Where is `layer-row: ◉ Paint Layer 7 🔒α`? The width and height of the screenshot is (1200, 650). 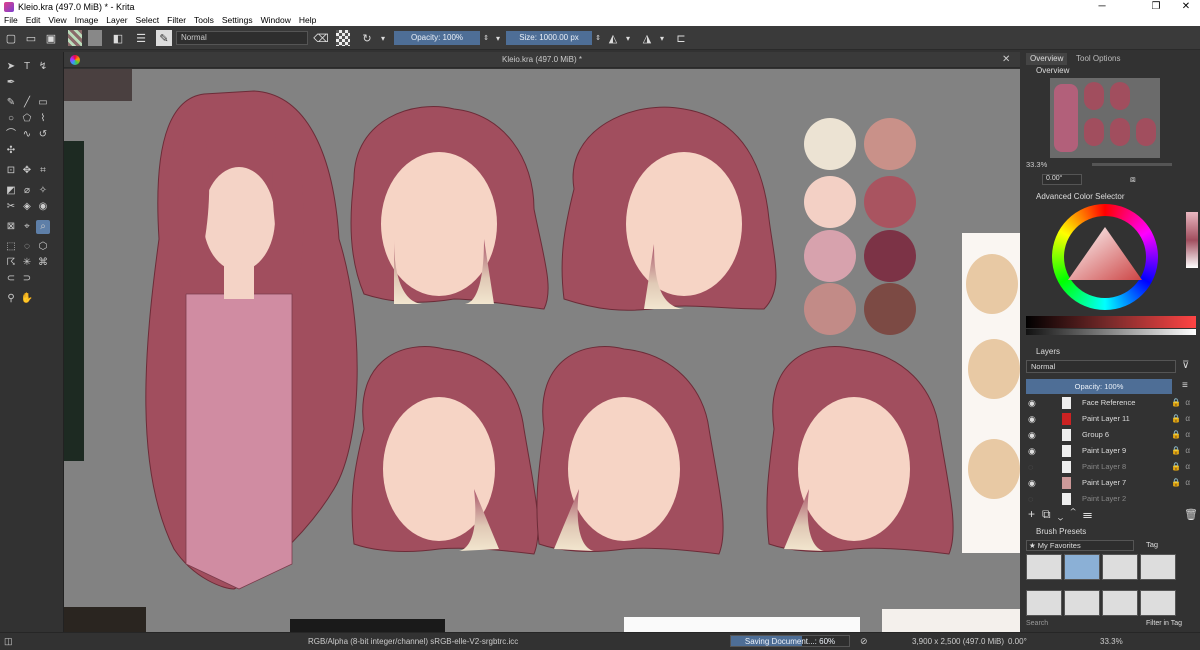
layer-row: ◉ Paint Layer 7 🔒α is located at coordinates (1111, 483).